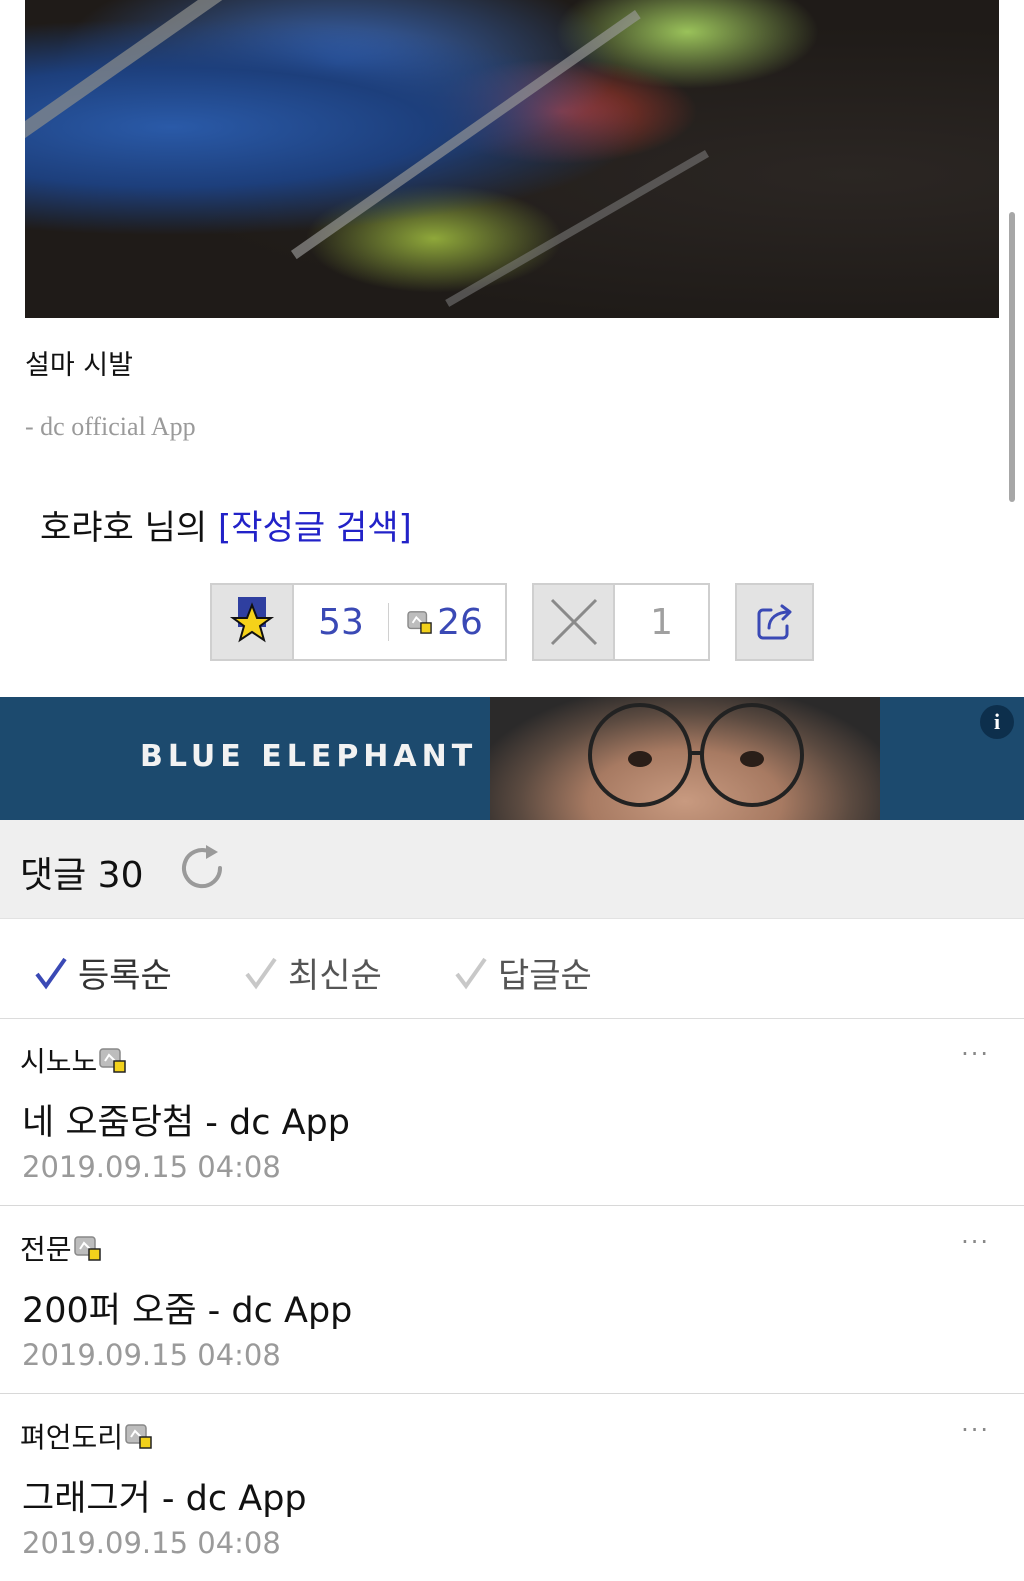 This screenshot has width=1024, height=1581. Describe the element at coordinates (997, 722) in the screenshot. I see `info-icon: i` at that location.